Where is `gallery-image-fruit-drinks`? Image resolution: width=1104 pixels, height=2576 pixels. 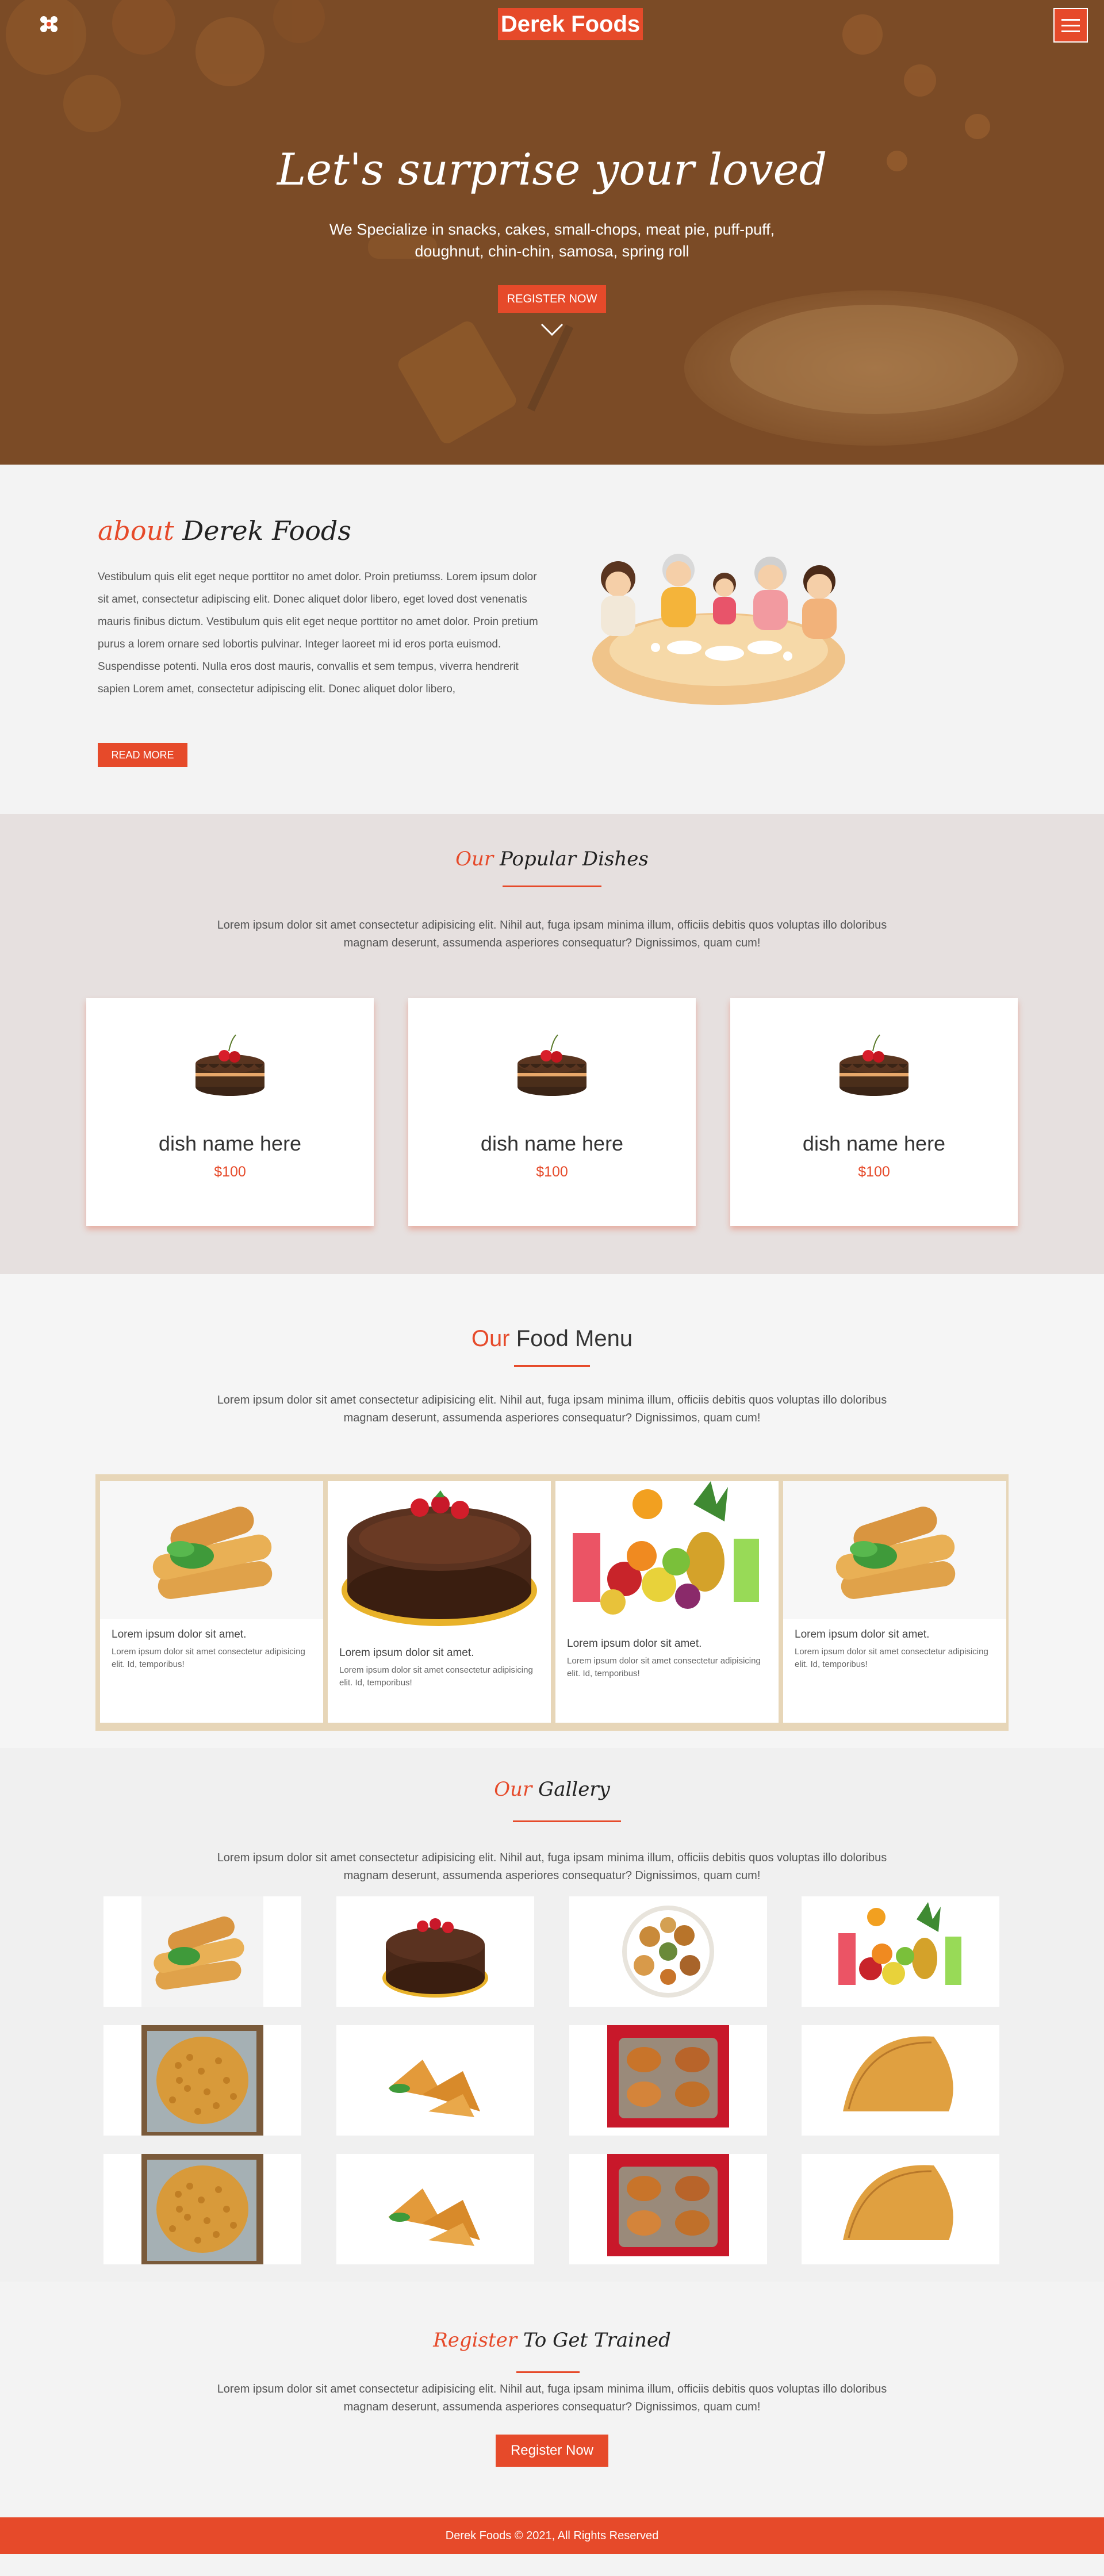
gallery-image-fruit-drinks is located at coordinates (900, 1951).